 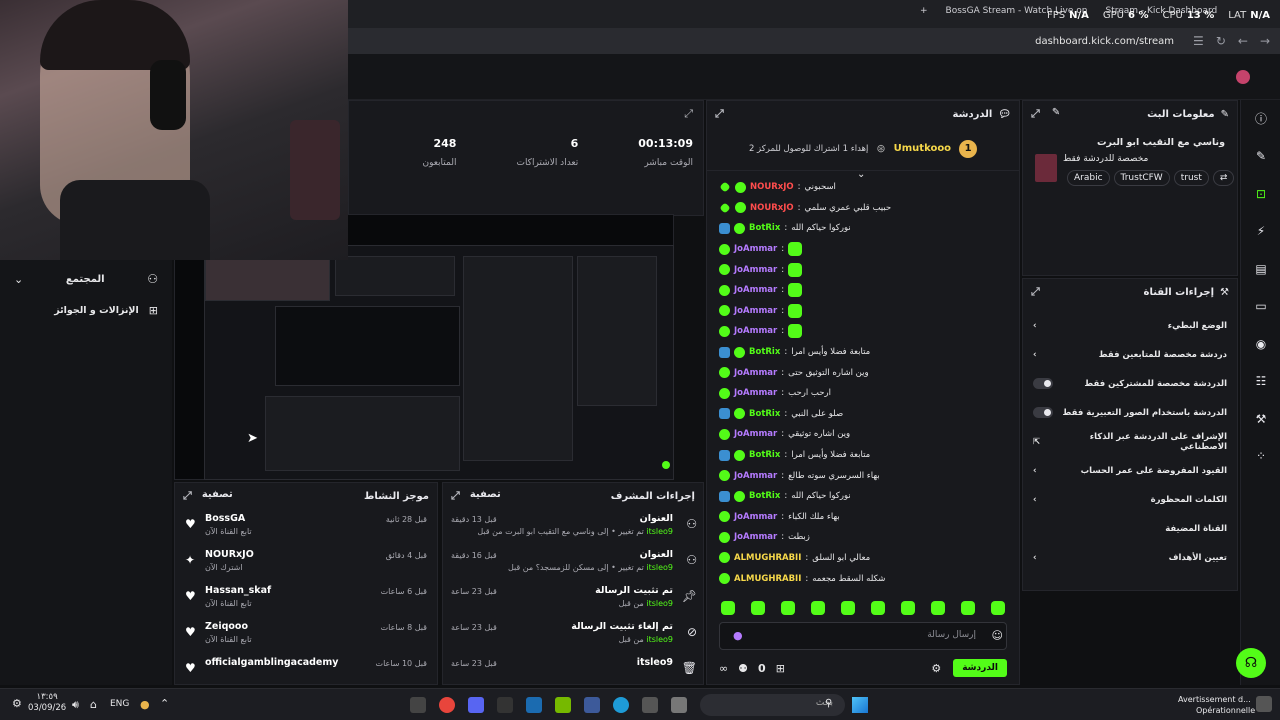 I want to click on action-slow-mode: الوضع البطيء ›, so click(x=1130, y=325).